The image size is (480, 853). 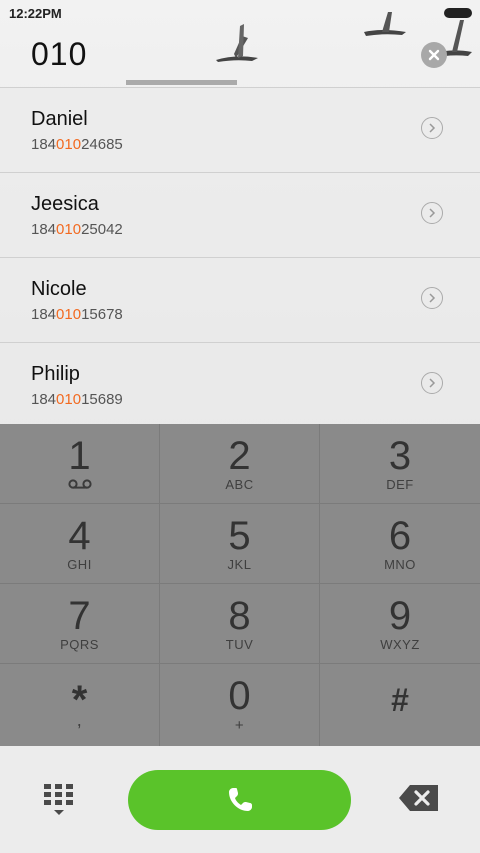 What do you see at coordinates (59, 289) in the screenshot?
I see `contact-name: Nicole` at bounding box center [59, 289].